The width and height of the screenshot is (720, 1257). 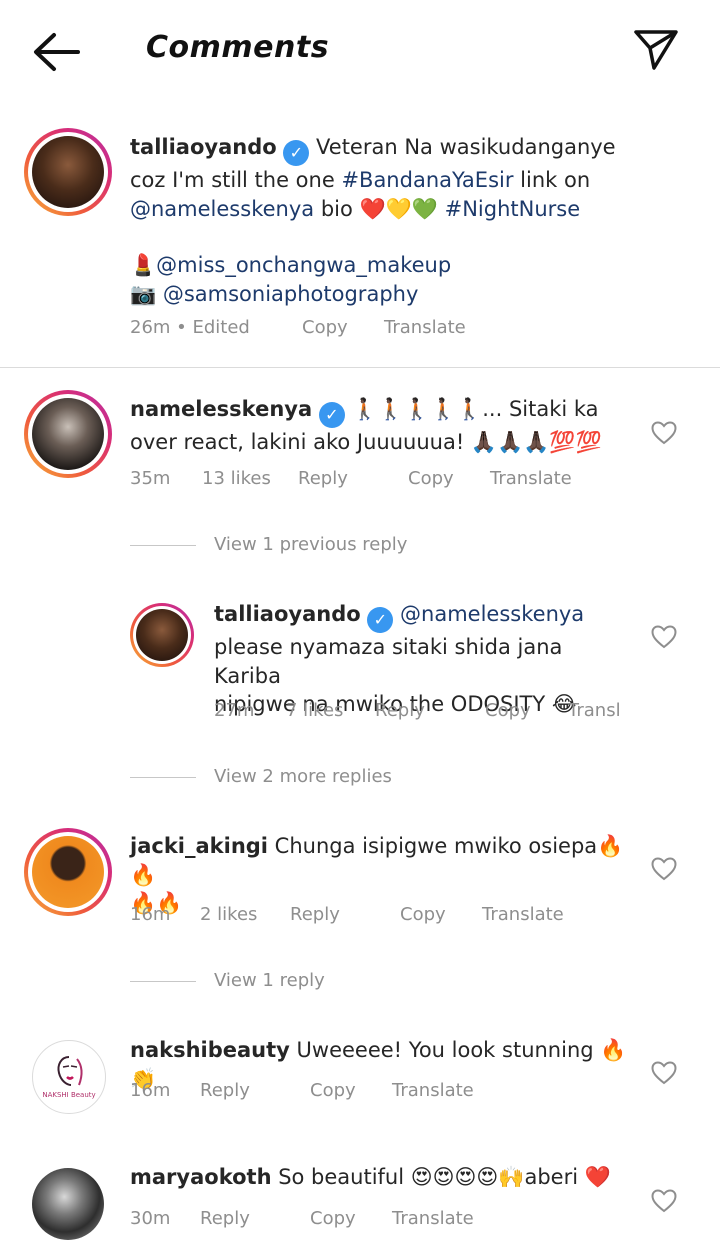 I want to click on header: Comments, so click(x=360, y=50).